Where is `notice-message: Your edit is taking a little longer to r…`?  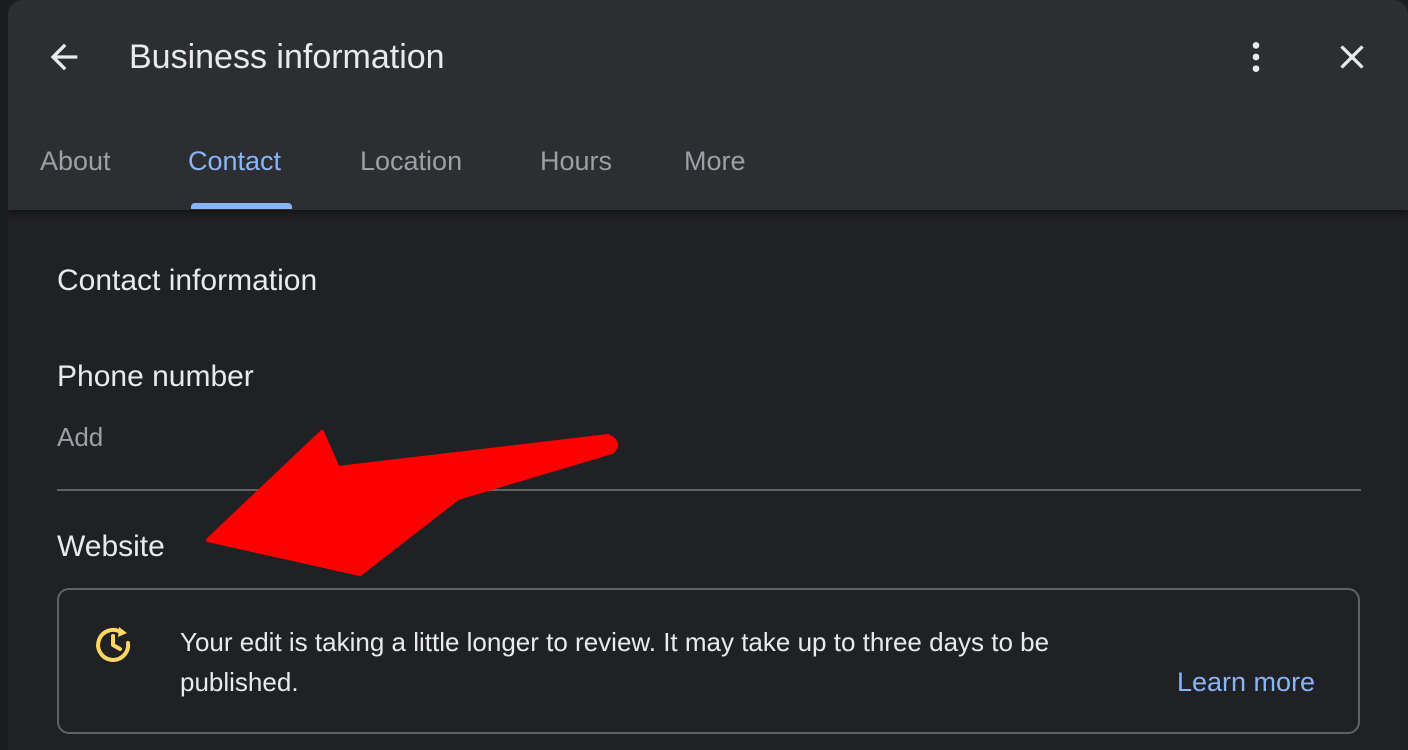
notice-message: Your edit is taking a little longer to r… is located at coordinates (615, 662).